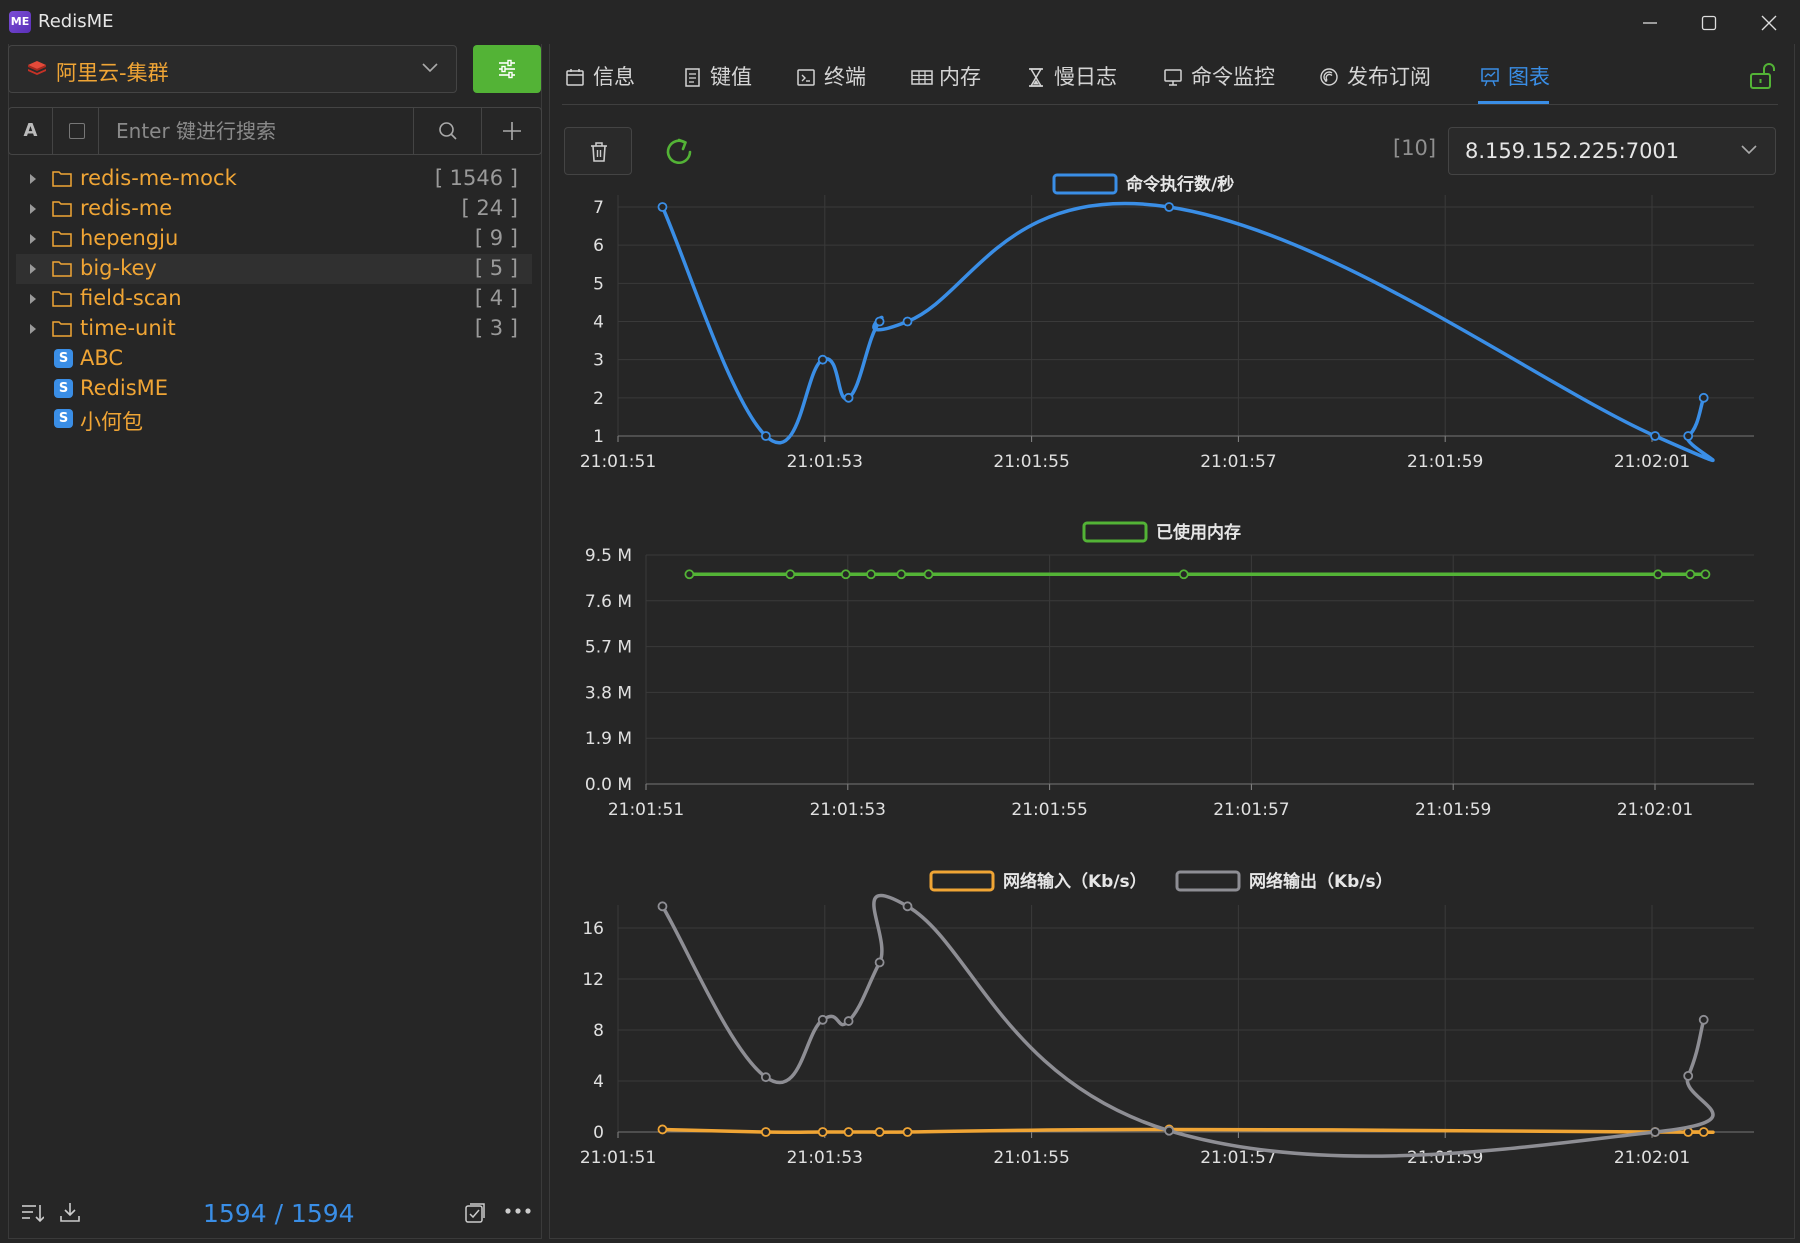 Image resolution: width=1800 pixels, height=1243 pixels. I want to click on legend-label: 网络输入（Kb/s）, so click(1075, 881).